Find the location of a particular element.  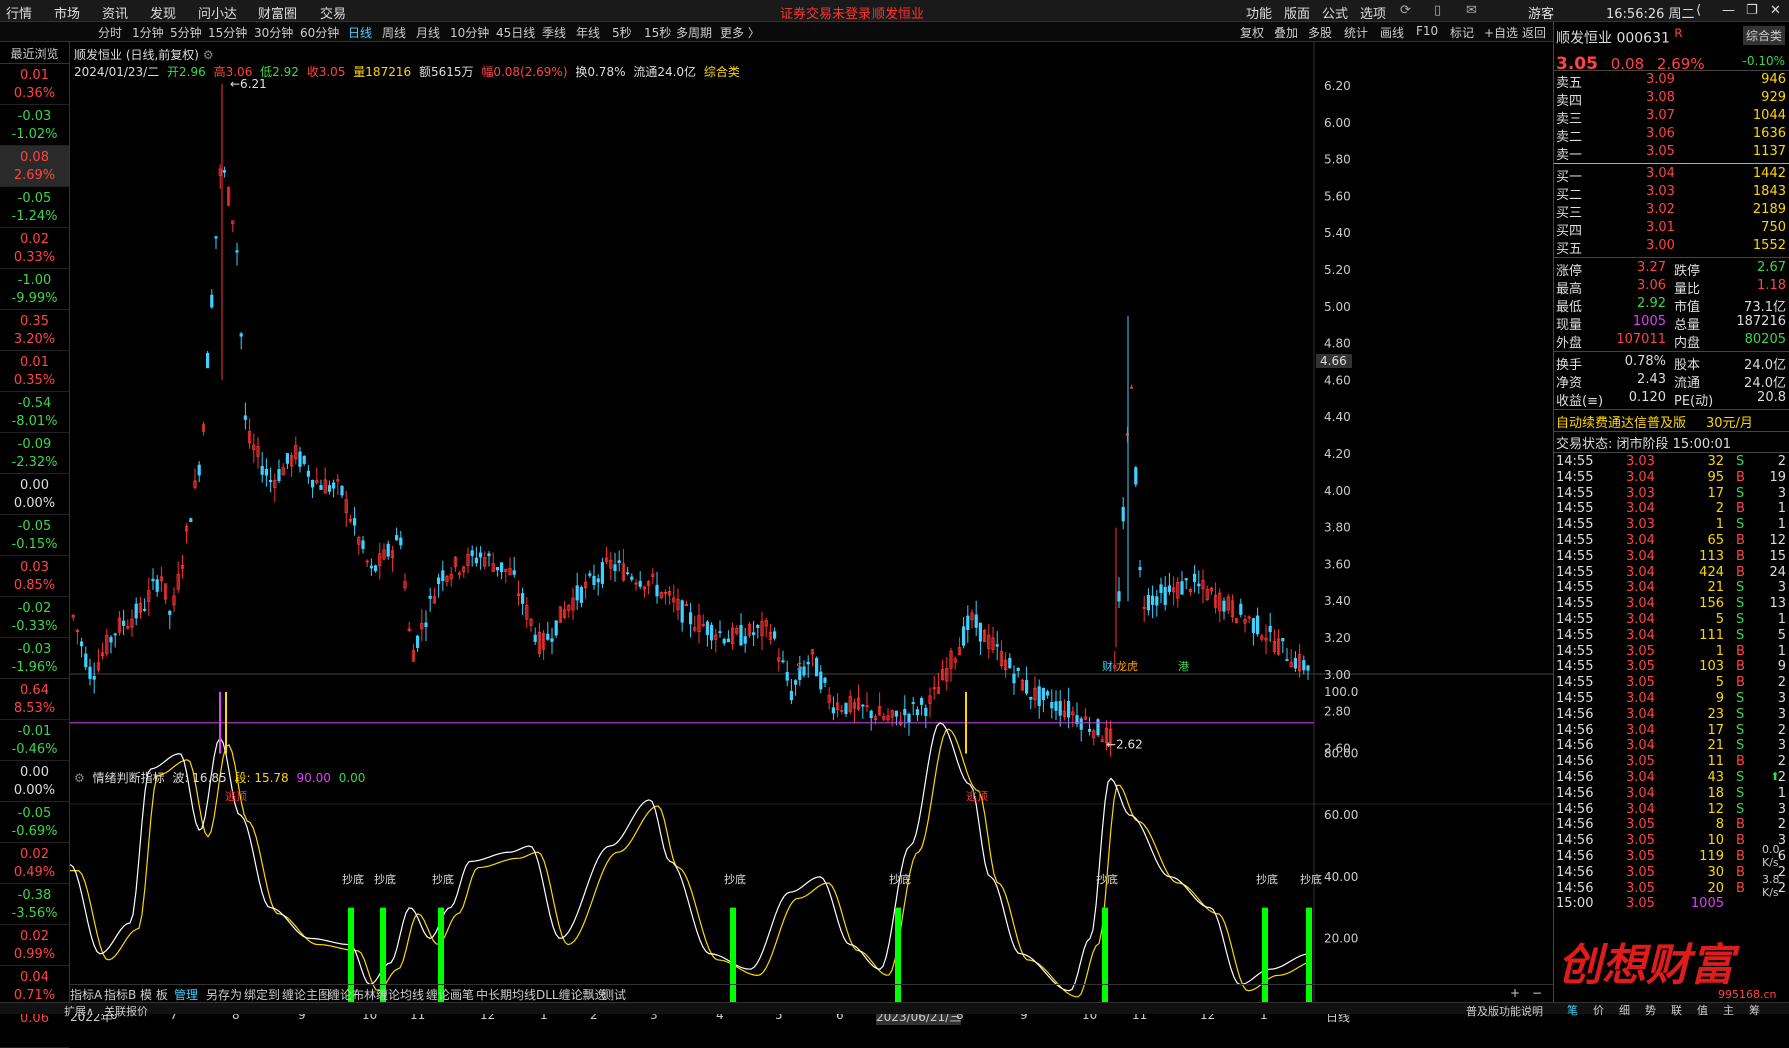

recent-stock-row: 0.08 2.69% is located at coordinates (34, 166).